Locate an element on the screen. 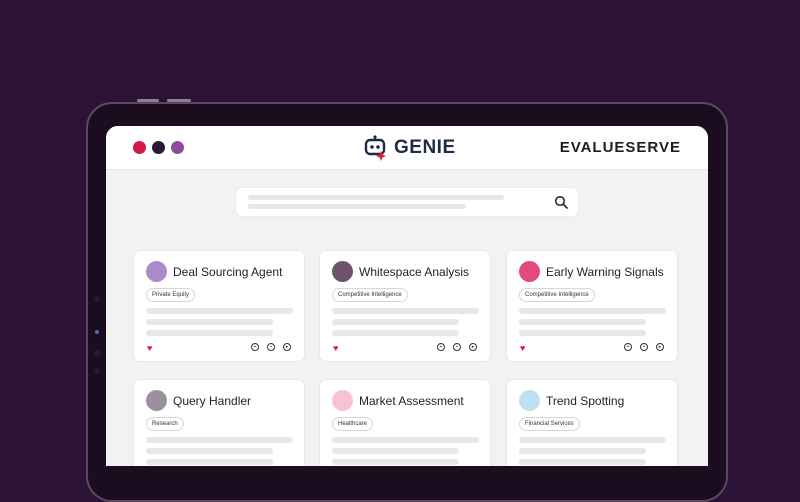 The height and width of the screenshot is (502, 800). category-tag: Research is located at coordinates (165, 424).